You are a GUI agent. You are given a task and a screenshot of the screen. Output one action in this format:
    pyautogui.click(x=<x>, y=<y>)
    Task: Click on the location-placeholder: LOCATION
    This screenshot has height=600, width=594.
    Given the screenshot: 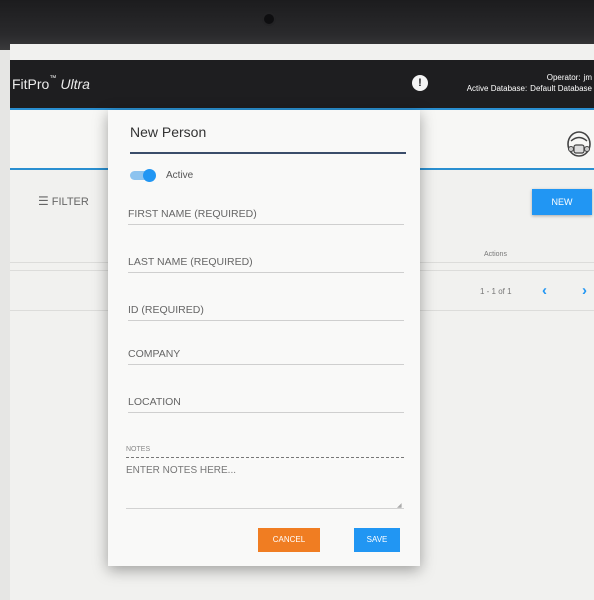 What is the action you would take?
    pyautogui.click(x=154, y=402)
    